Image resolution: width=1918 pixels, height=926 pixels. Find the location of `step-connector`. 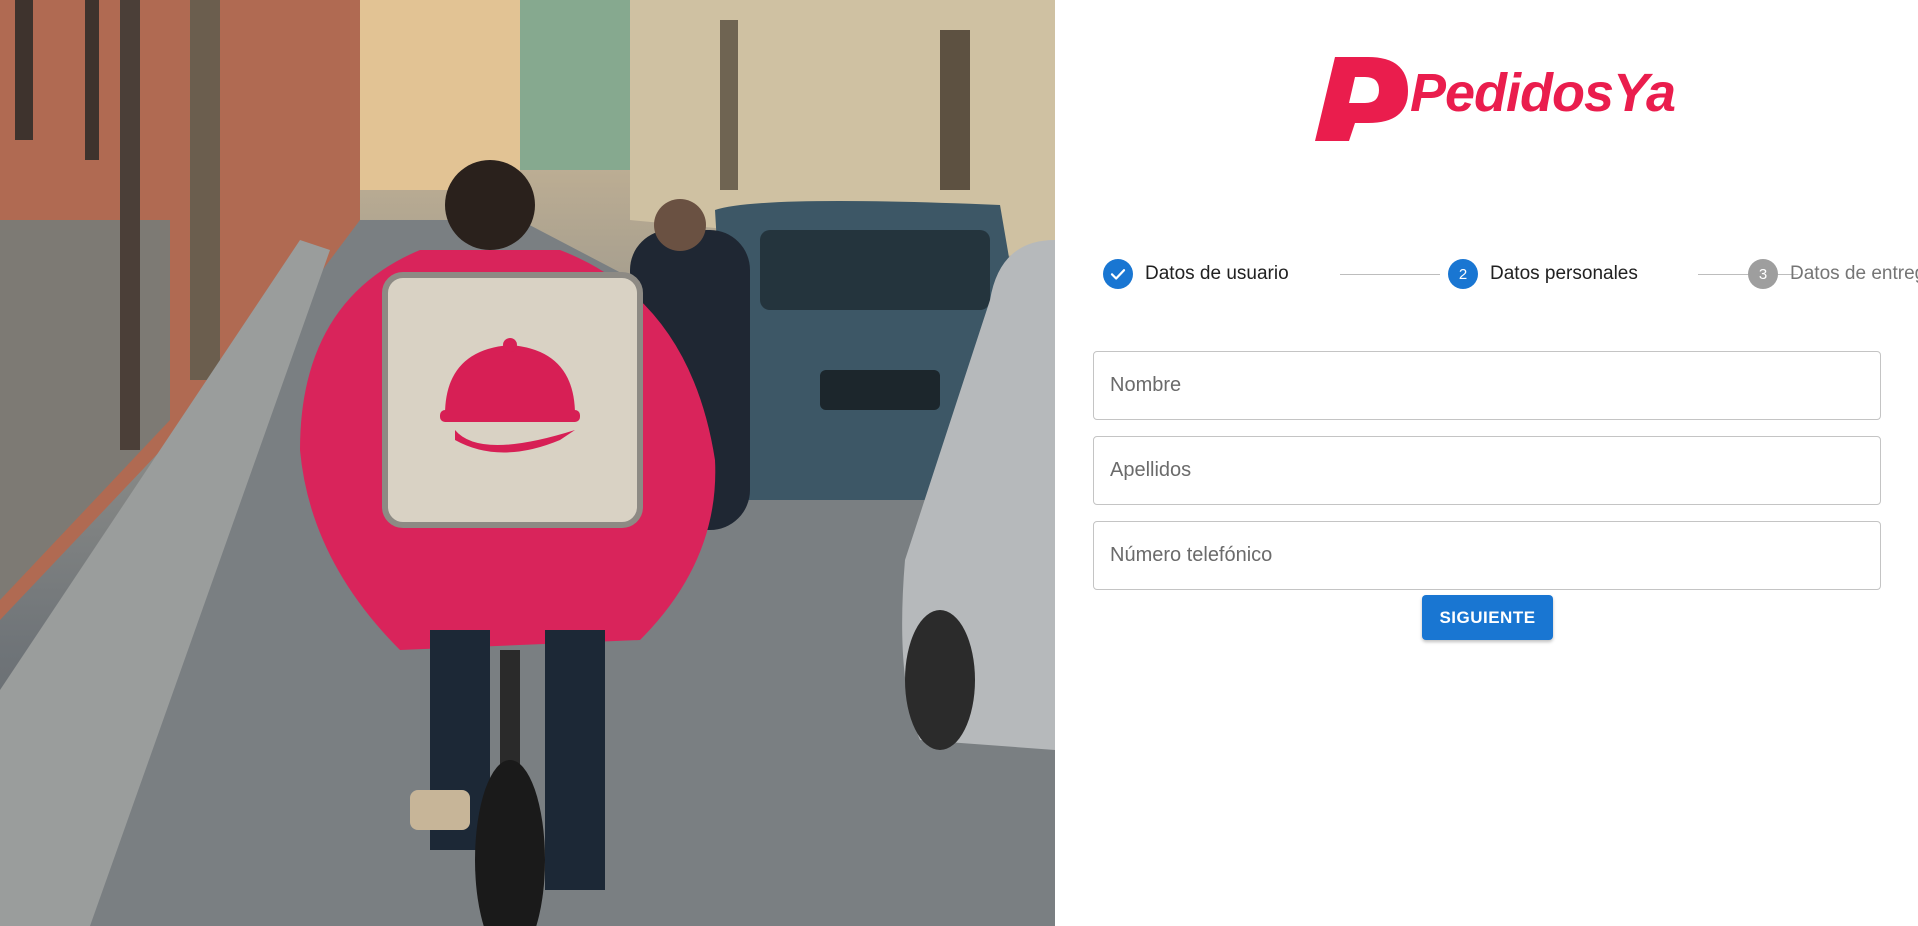

step-connector is located at coordinates (1390, 274).